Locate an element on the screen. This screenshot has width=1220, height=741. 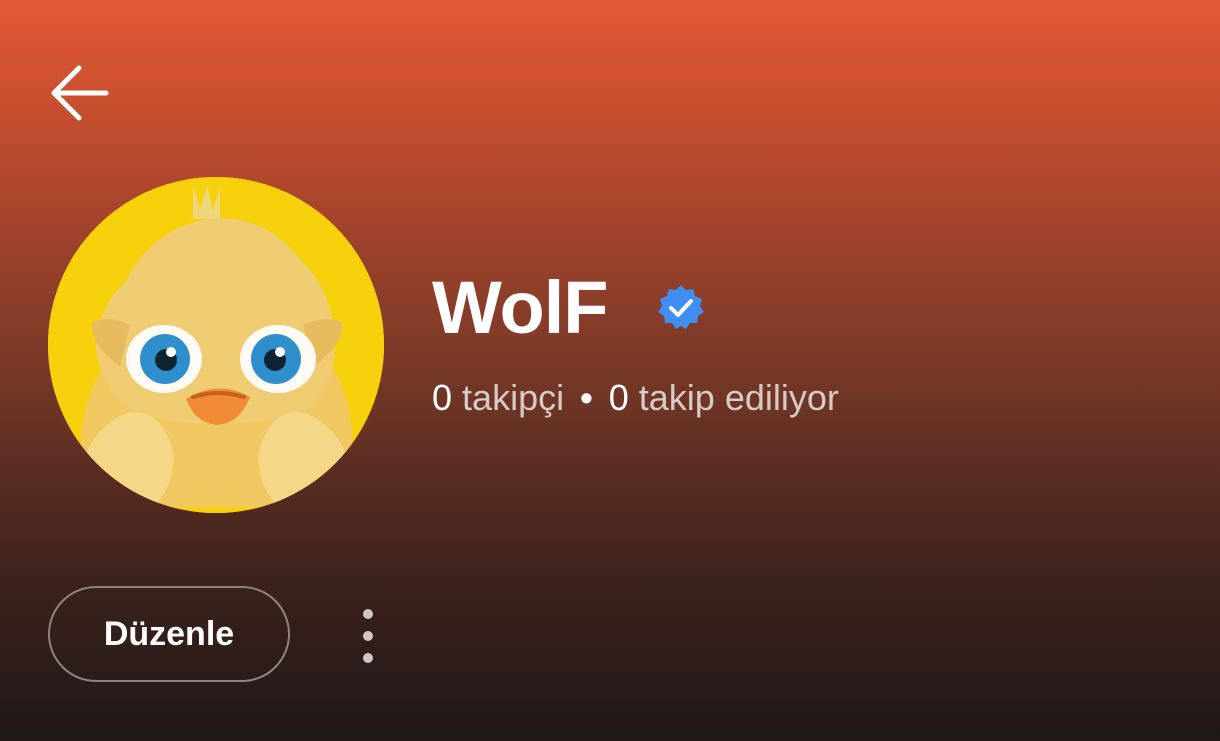
following-label: takip ediliyor is located at coordinates (738, 397).